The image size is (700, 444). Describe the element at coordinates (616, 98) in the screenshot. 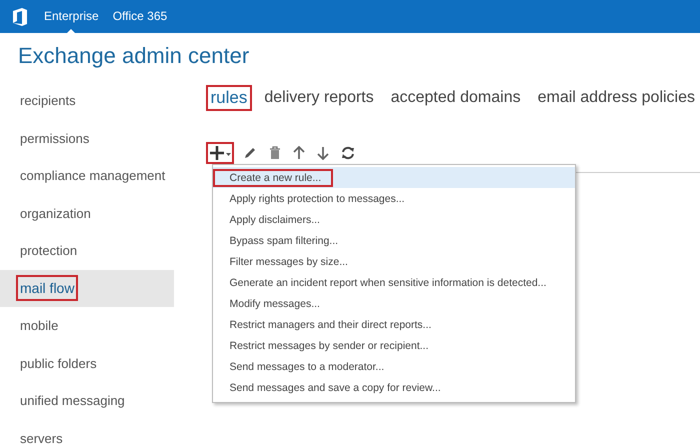

I see `tab: email address policies` at that location.